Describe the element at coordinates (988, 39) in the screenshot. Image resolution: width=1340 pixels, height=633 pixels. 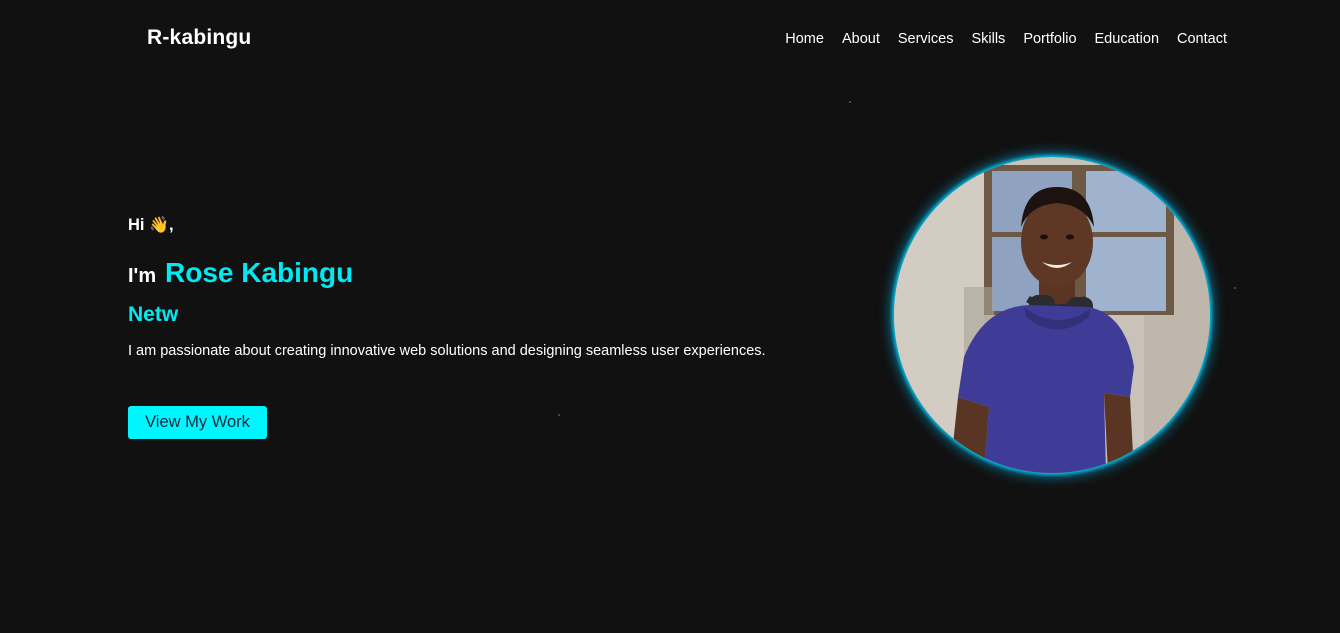
I see `nav-link-skills: Skills` at that location.